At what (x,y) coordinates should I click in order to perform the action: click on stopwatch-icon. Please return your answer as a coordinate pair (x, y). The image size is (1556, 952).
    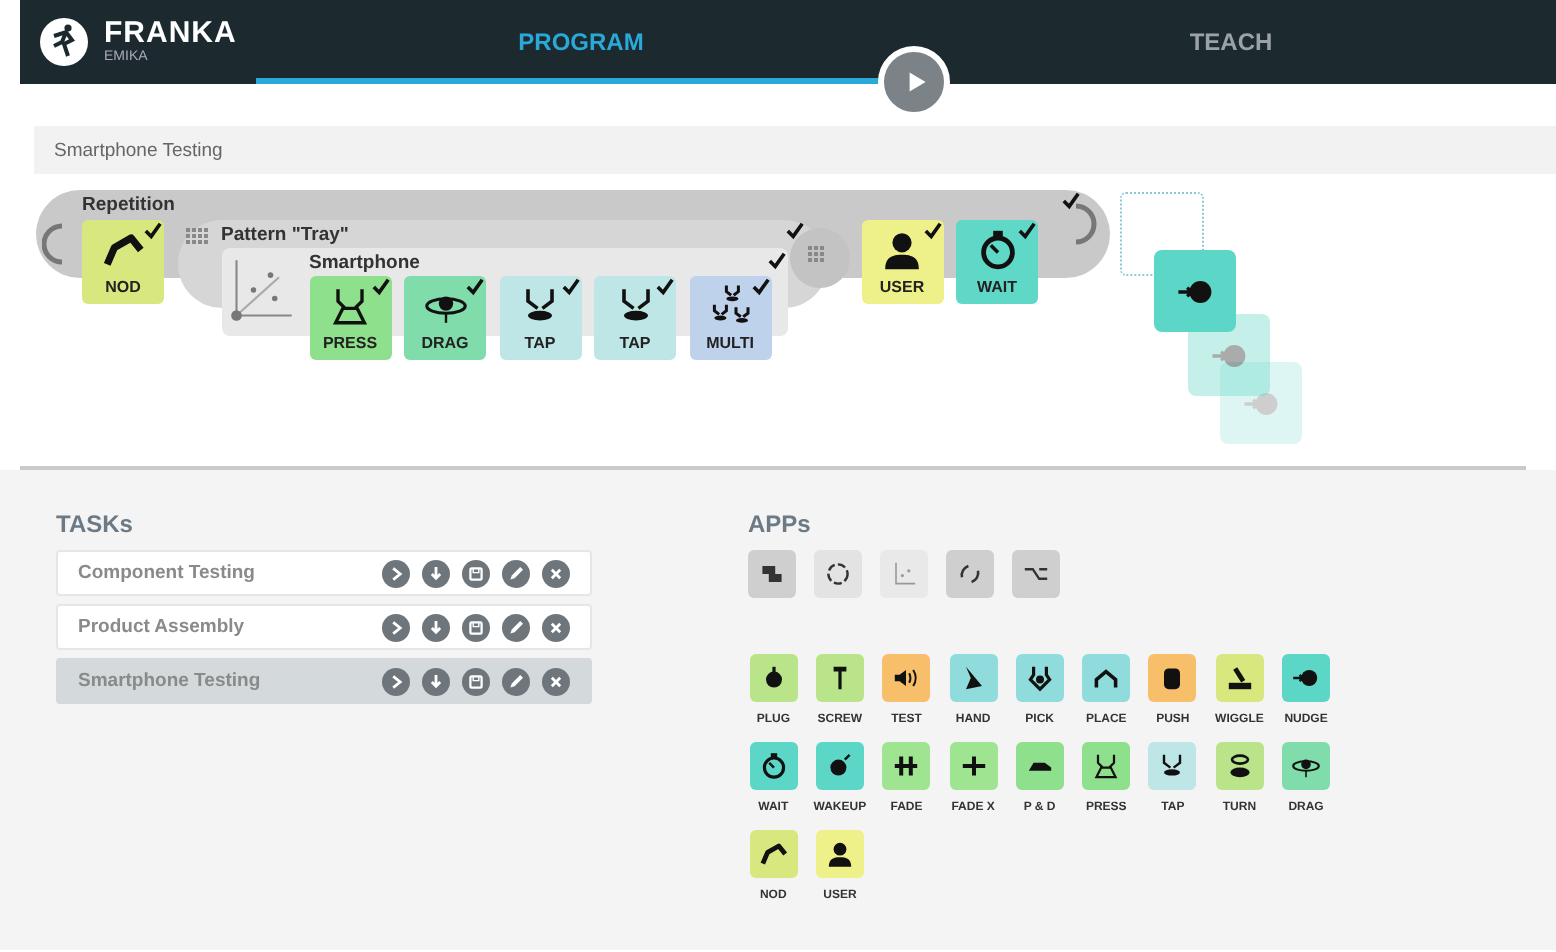
    Looking at the image, I should click on (773, 766).